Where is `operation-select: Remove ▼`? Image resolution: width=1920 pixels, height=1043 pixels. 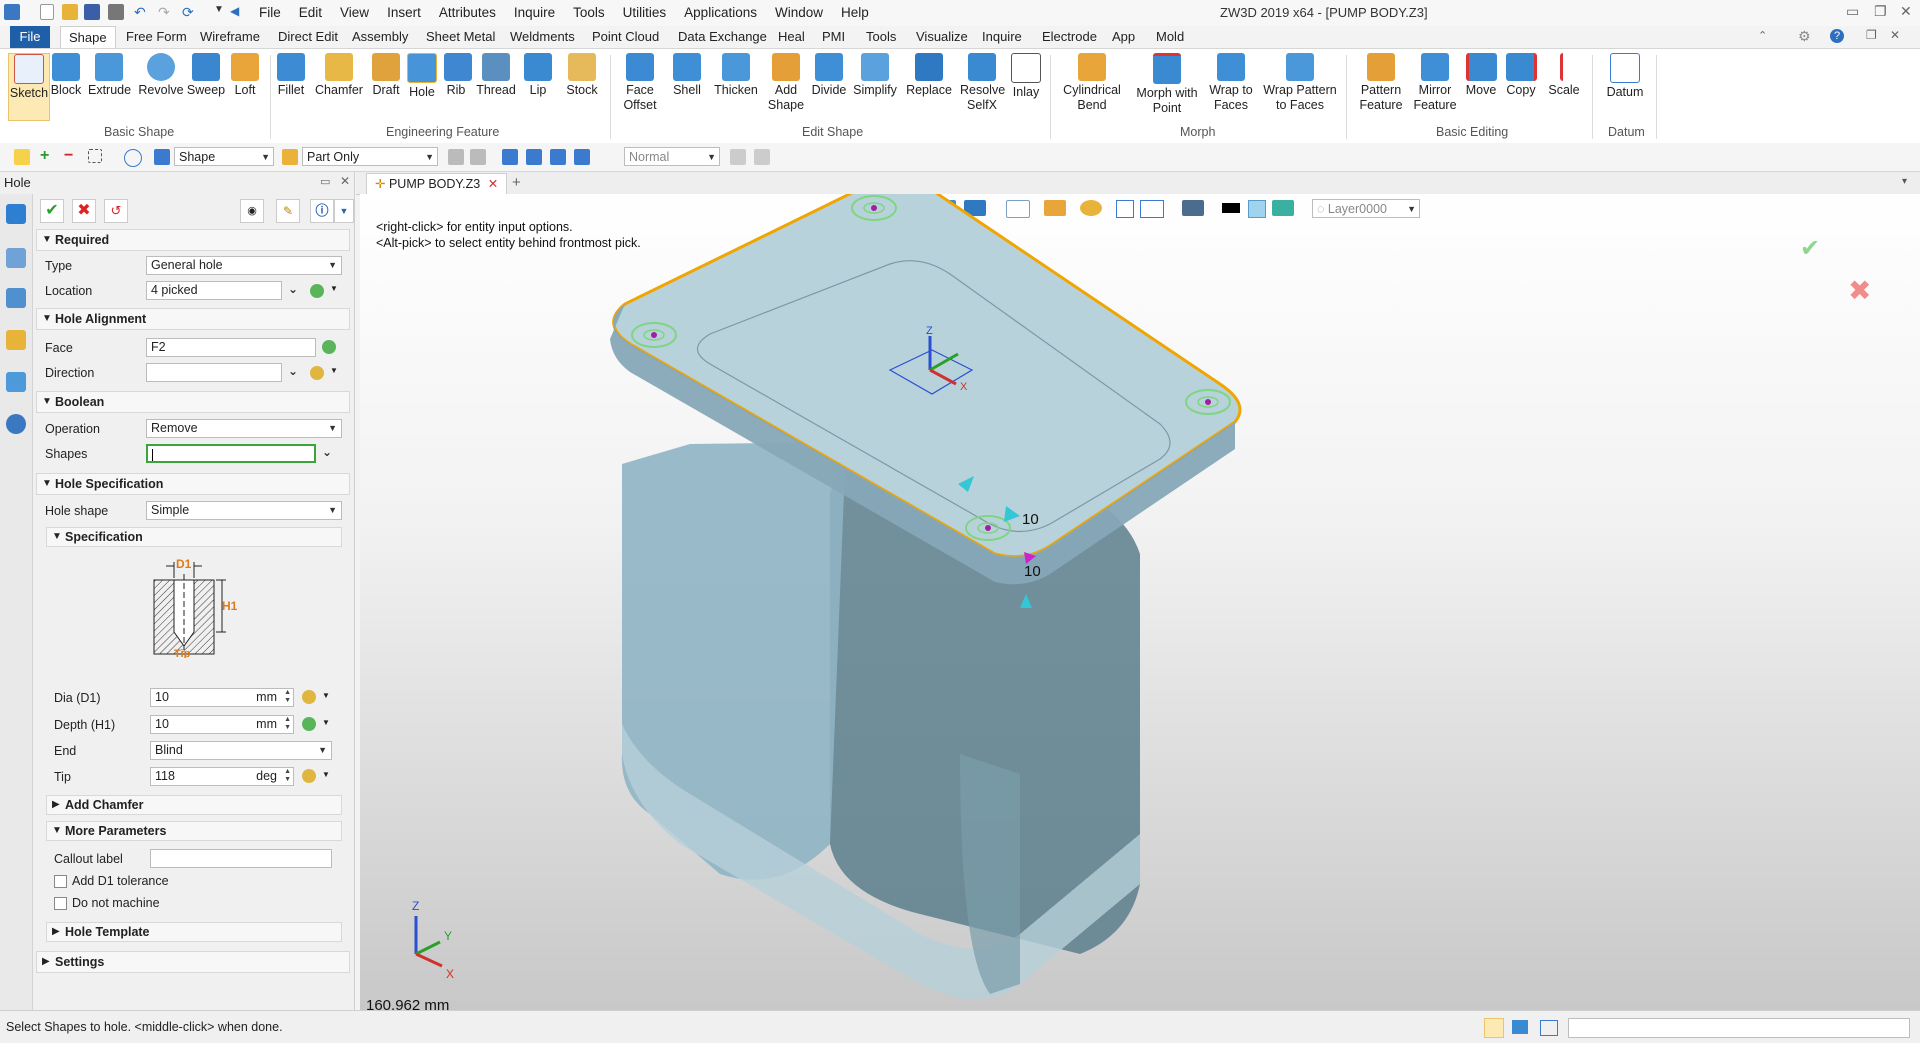
operation-select: Remove ▼ is located at coordinates (244, 428).